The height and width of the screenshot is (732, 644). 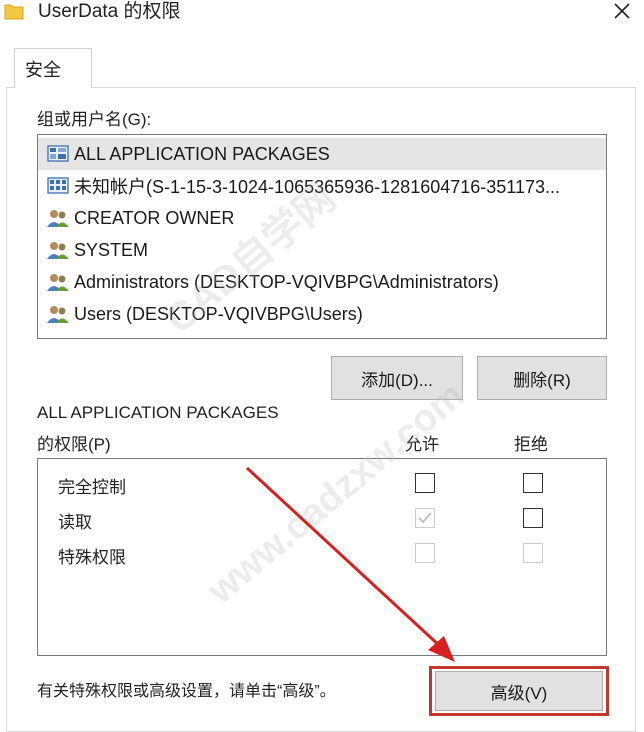 What do you see at coordinates (425, 483) in the screenshot?
I see `full-control-allow-checkbox` at bounding box center [425, 483].